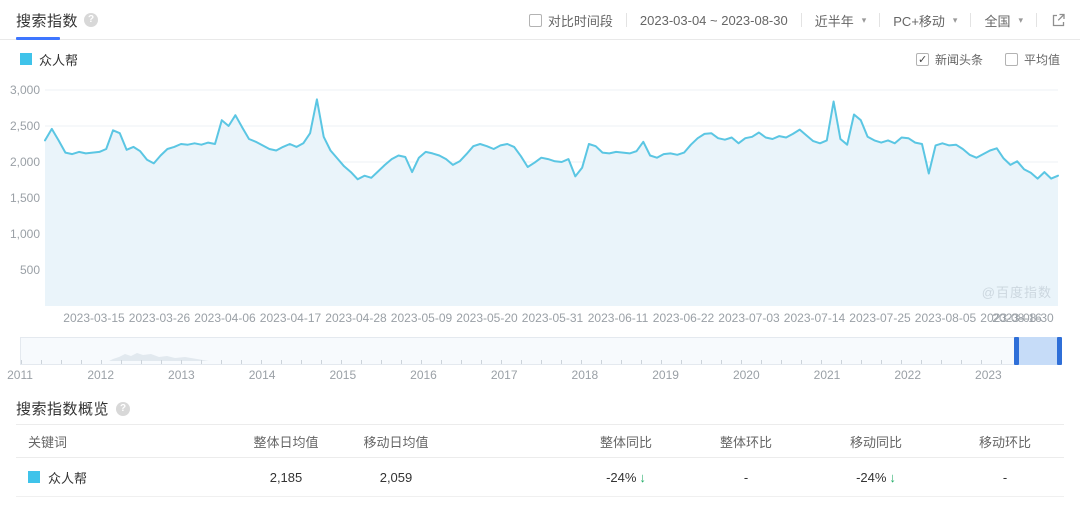 This screenshot has height=508, width=1080. What do you see at coordinates (25, 126) in the screenshot?
I see `svg-text: 2,500` at bounding box center [25, 126].